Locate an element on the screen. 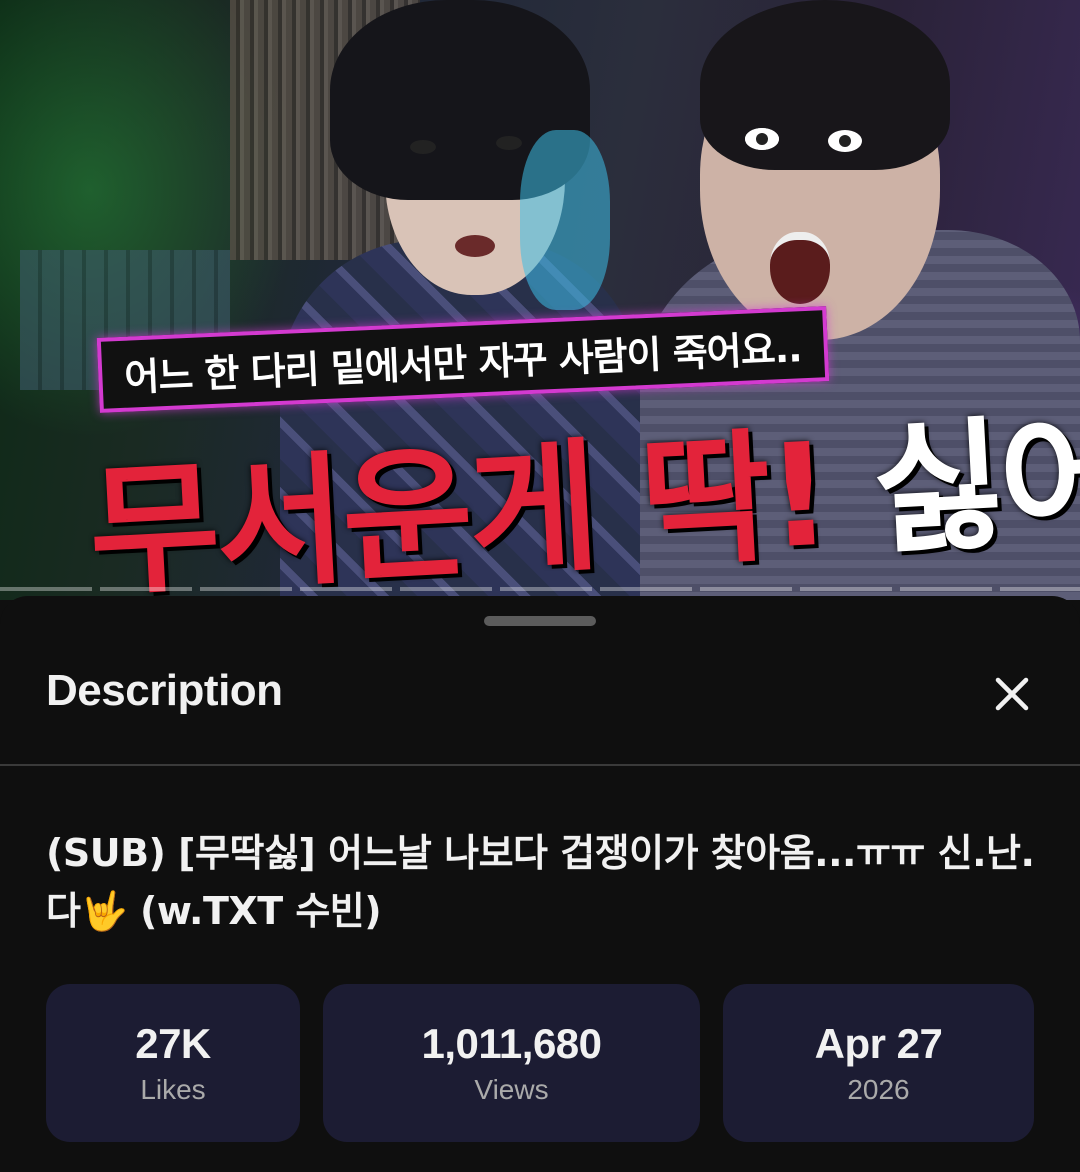  headline-word-1: 무서운게 is located at coordinates (342, 512).